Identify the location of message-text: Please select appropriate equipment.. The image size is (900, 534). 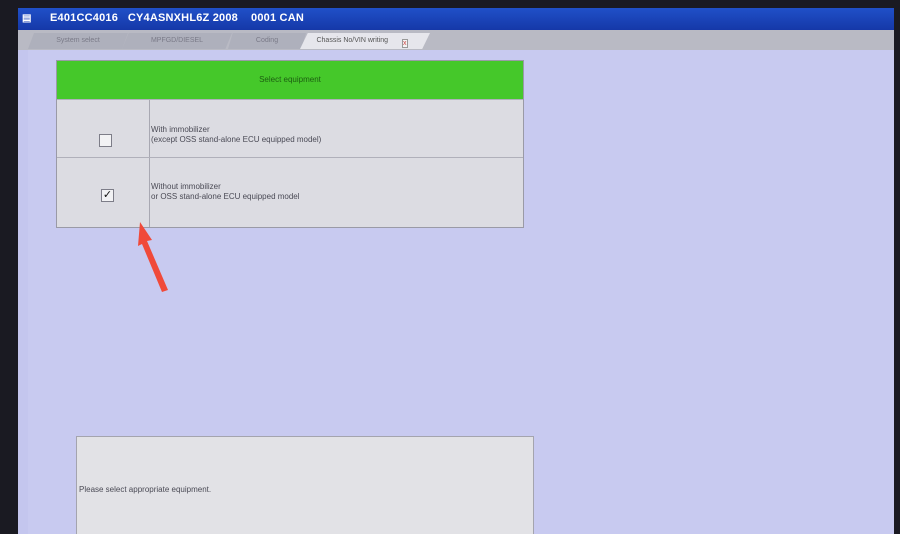
(145, 489).